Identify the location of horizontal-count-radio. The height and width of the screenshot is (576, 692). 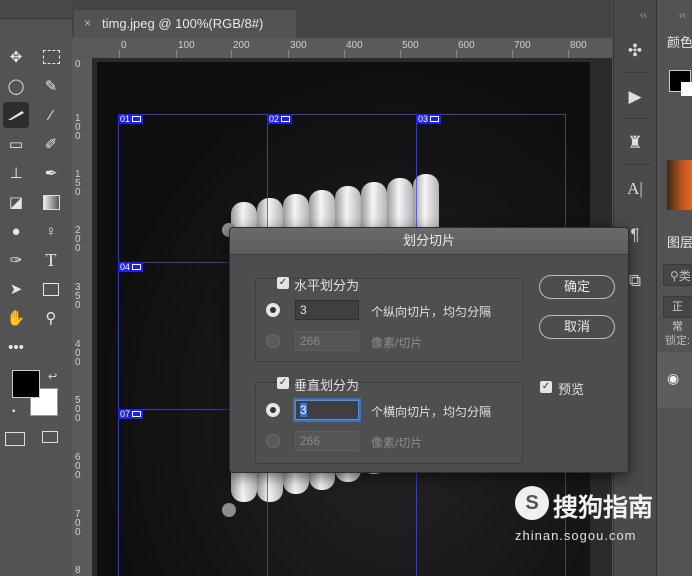
(273, 310).